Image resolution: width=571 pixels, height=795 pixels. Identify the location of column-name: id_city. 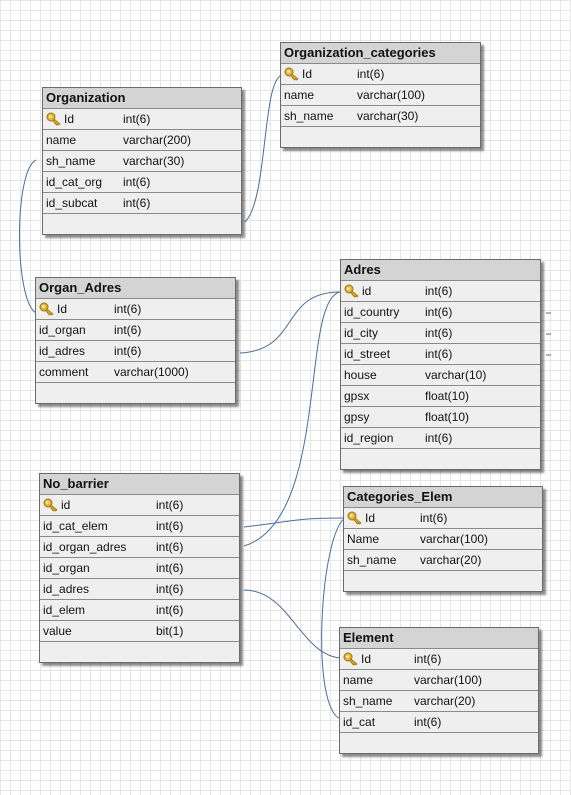
(361, 333).